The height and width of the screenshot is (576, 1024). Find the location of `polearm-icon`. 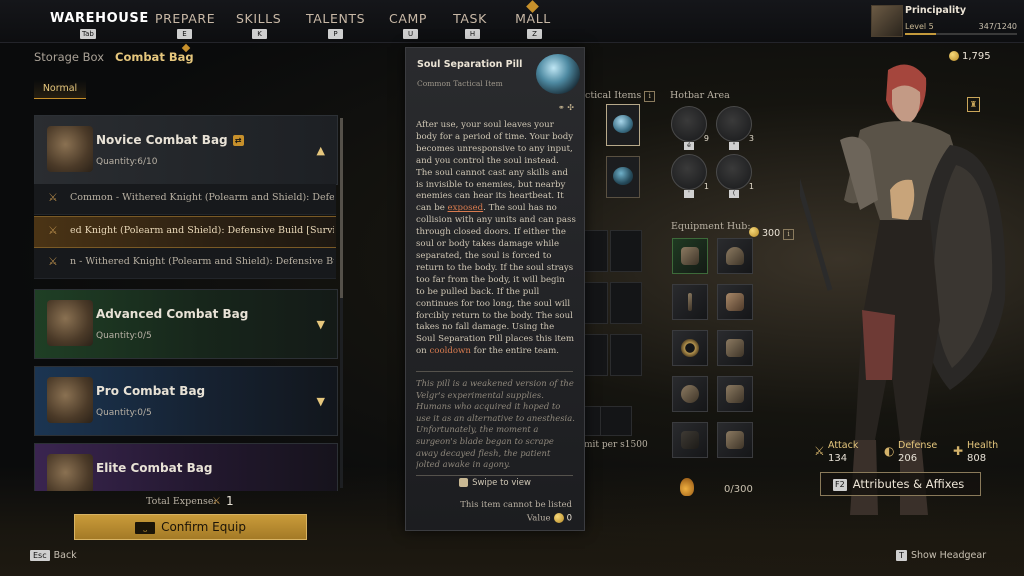

polearm-icon is located at coordinates (690, 256).